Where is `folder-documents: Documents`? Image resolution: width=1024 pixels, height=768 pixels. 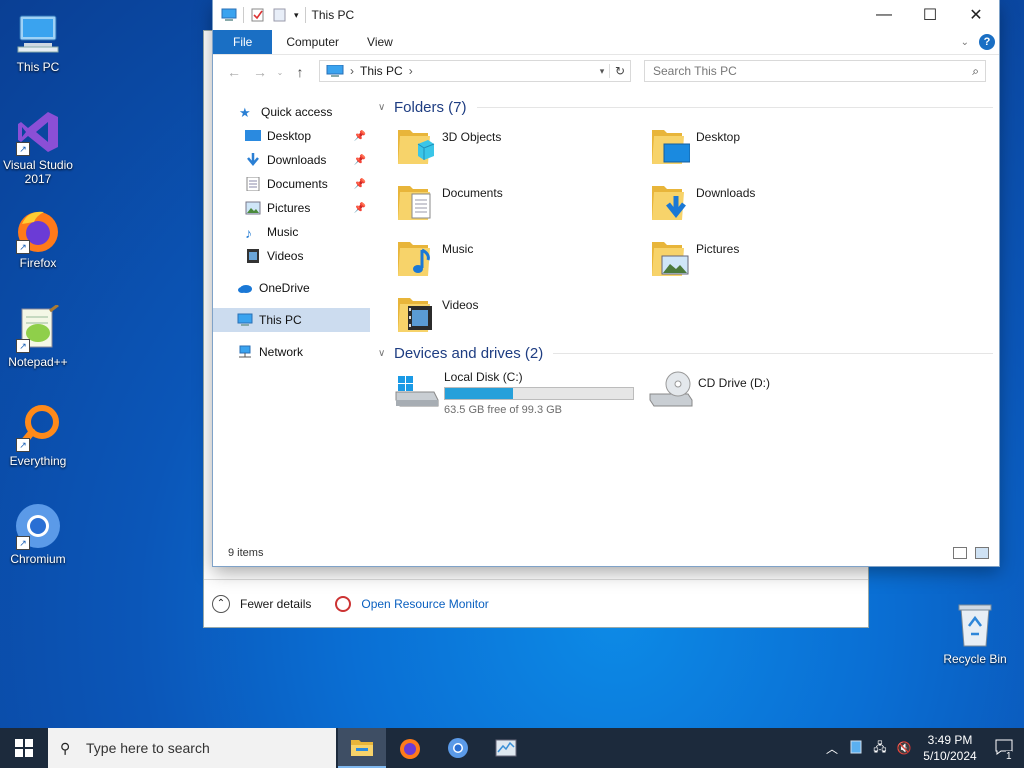 folder-documents: Documents is located at coordinates (523, 201).